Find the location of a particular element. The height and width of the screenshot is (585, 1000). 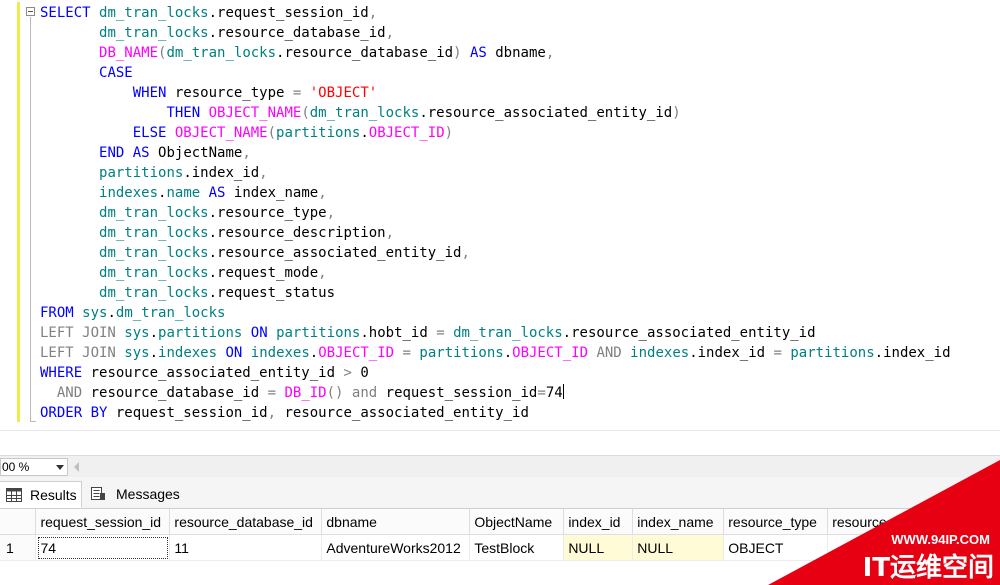

fold-guide-end is located at coordinates (33, 421).